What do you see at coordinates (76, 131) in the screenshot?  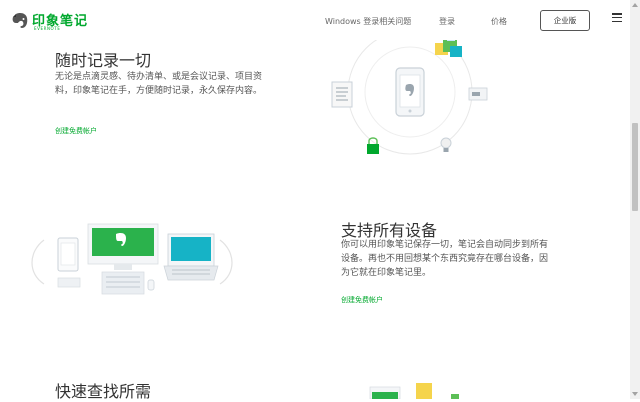 I see `create-account-link: 创建免费帐户` at bounding box center [76, 131].